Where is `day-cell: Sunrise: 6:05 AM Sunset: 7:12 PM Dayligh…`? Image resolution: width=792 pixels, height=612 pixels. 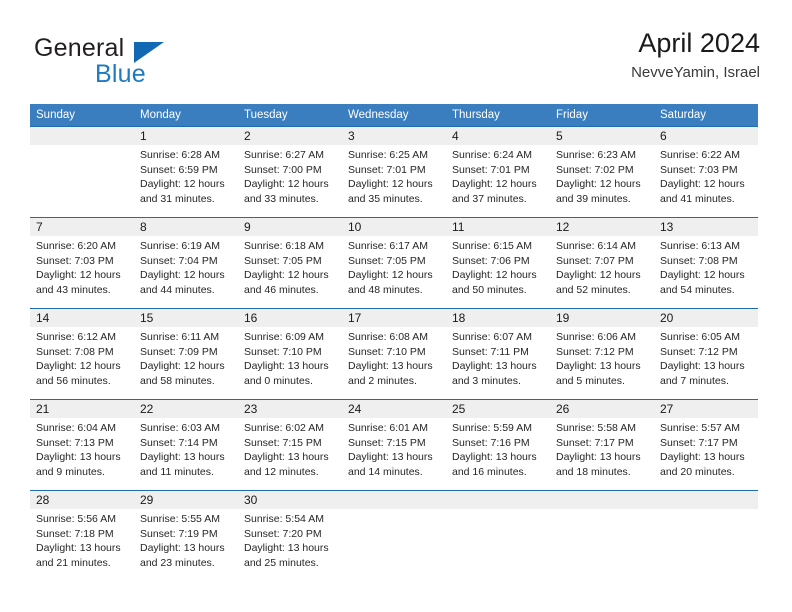
day-cell: Sunrise: 6:05 AM Sunset: 7:12 PM Dayligh… is located at coordinates (706, 363).